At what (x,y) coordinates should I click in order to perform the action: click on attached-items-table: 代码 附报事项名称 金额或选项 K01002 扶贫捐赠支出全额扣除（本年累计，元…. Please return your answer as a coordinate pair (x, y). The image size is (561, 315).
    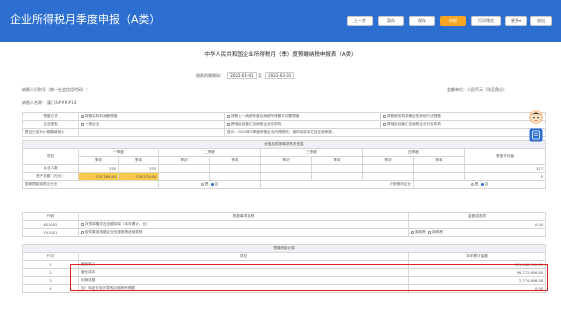
    Looking at the image, I should click on (284, 224).